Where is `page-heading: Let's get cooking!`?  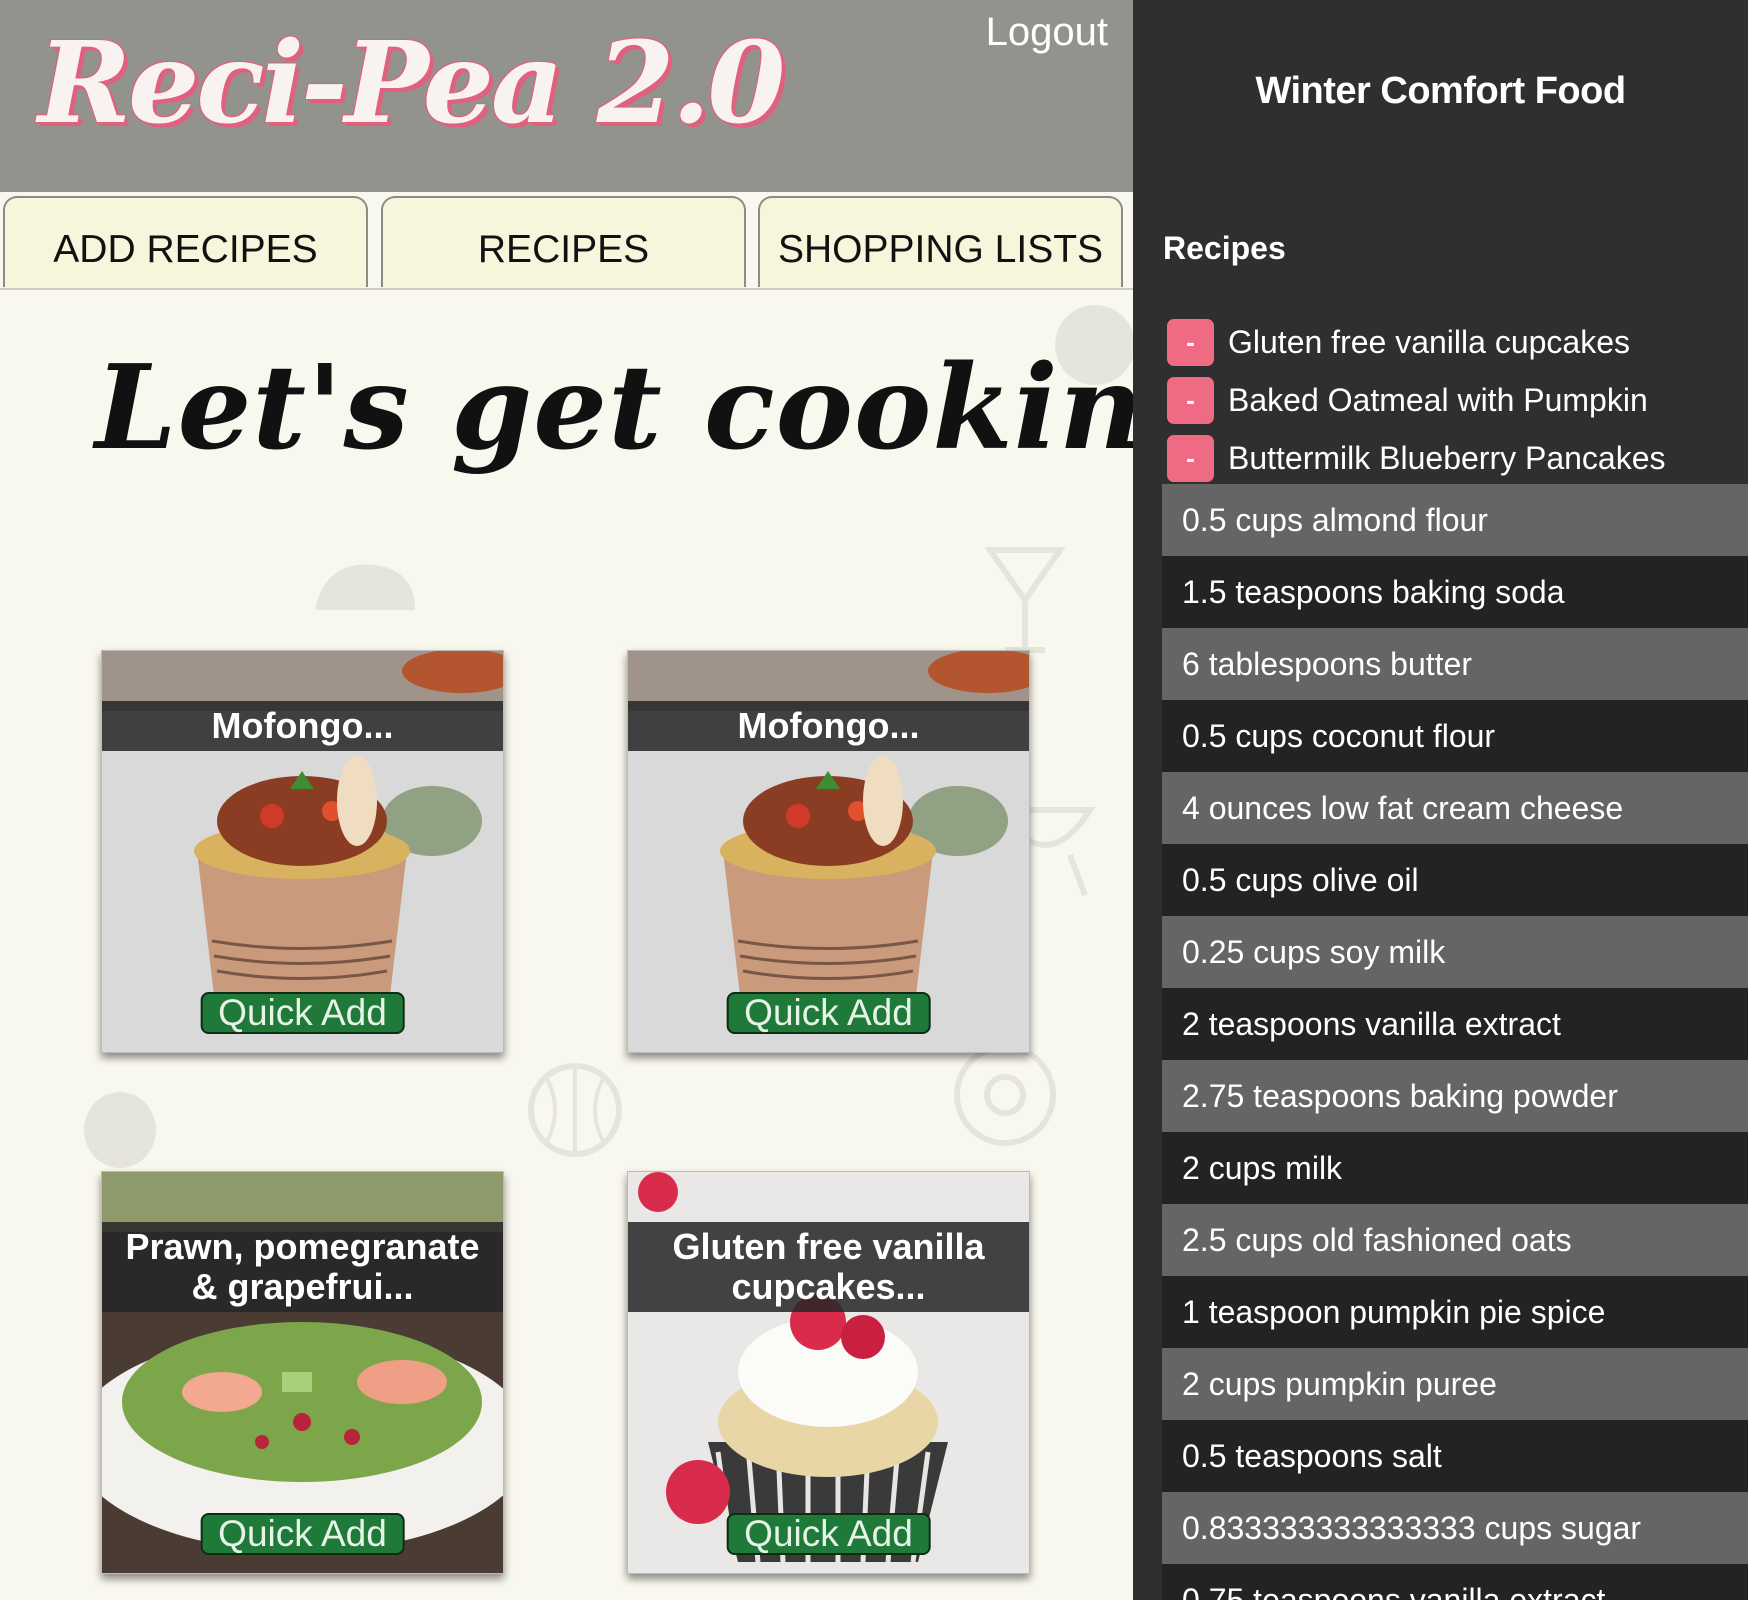
page-heading: Let's get cooking! is located at coordinates (614, 408).